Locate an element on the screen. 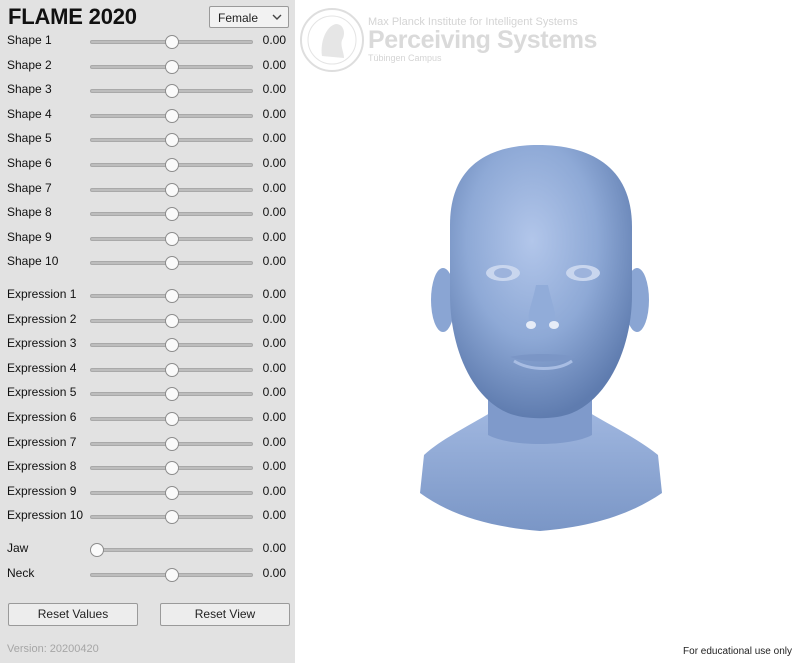  slider-label: Shape 1 is located at coordinates (29, 40).